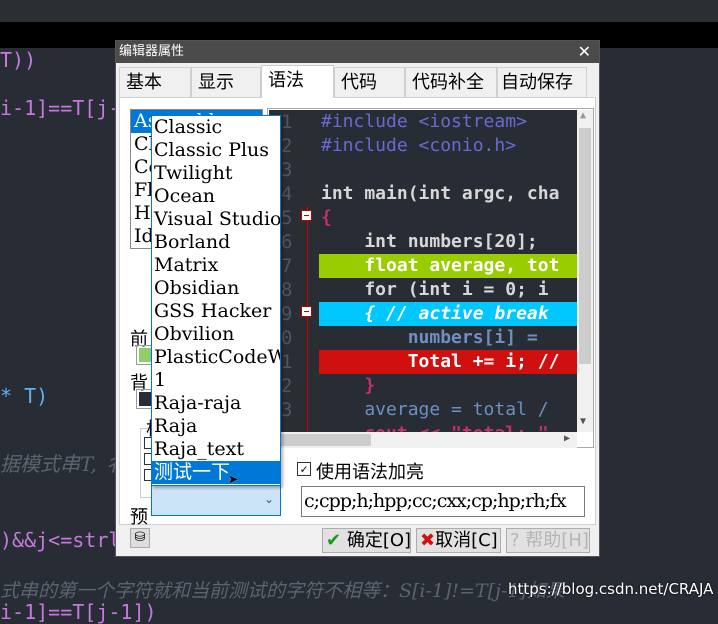  I want to click on ok-button: ✔ 确定[O], so click(366, 540).